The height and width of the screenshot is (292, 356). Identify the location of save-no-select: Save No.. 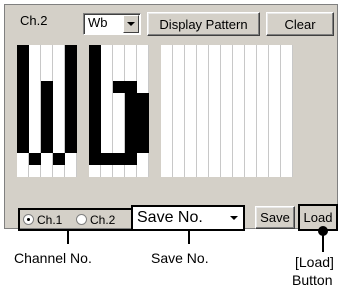
(188, 218).